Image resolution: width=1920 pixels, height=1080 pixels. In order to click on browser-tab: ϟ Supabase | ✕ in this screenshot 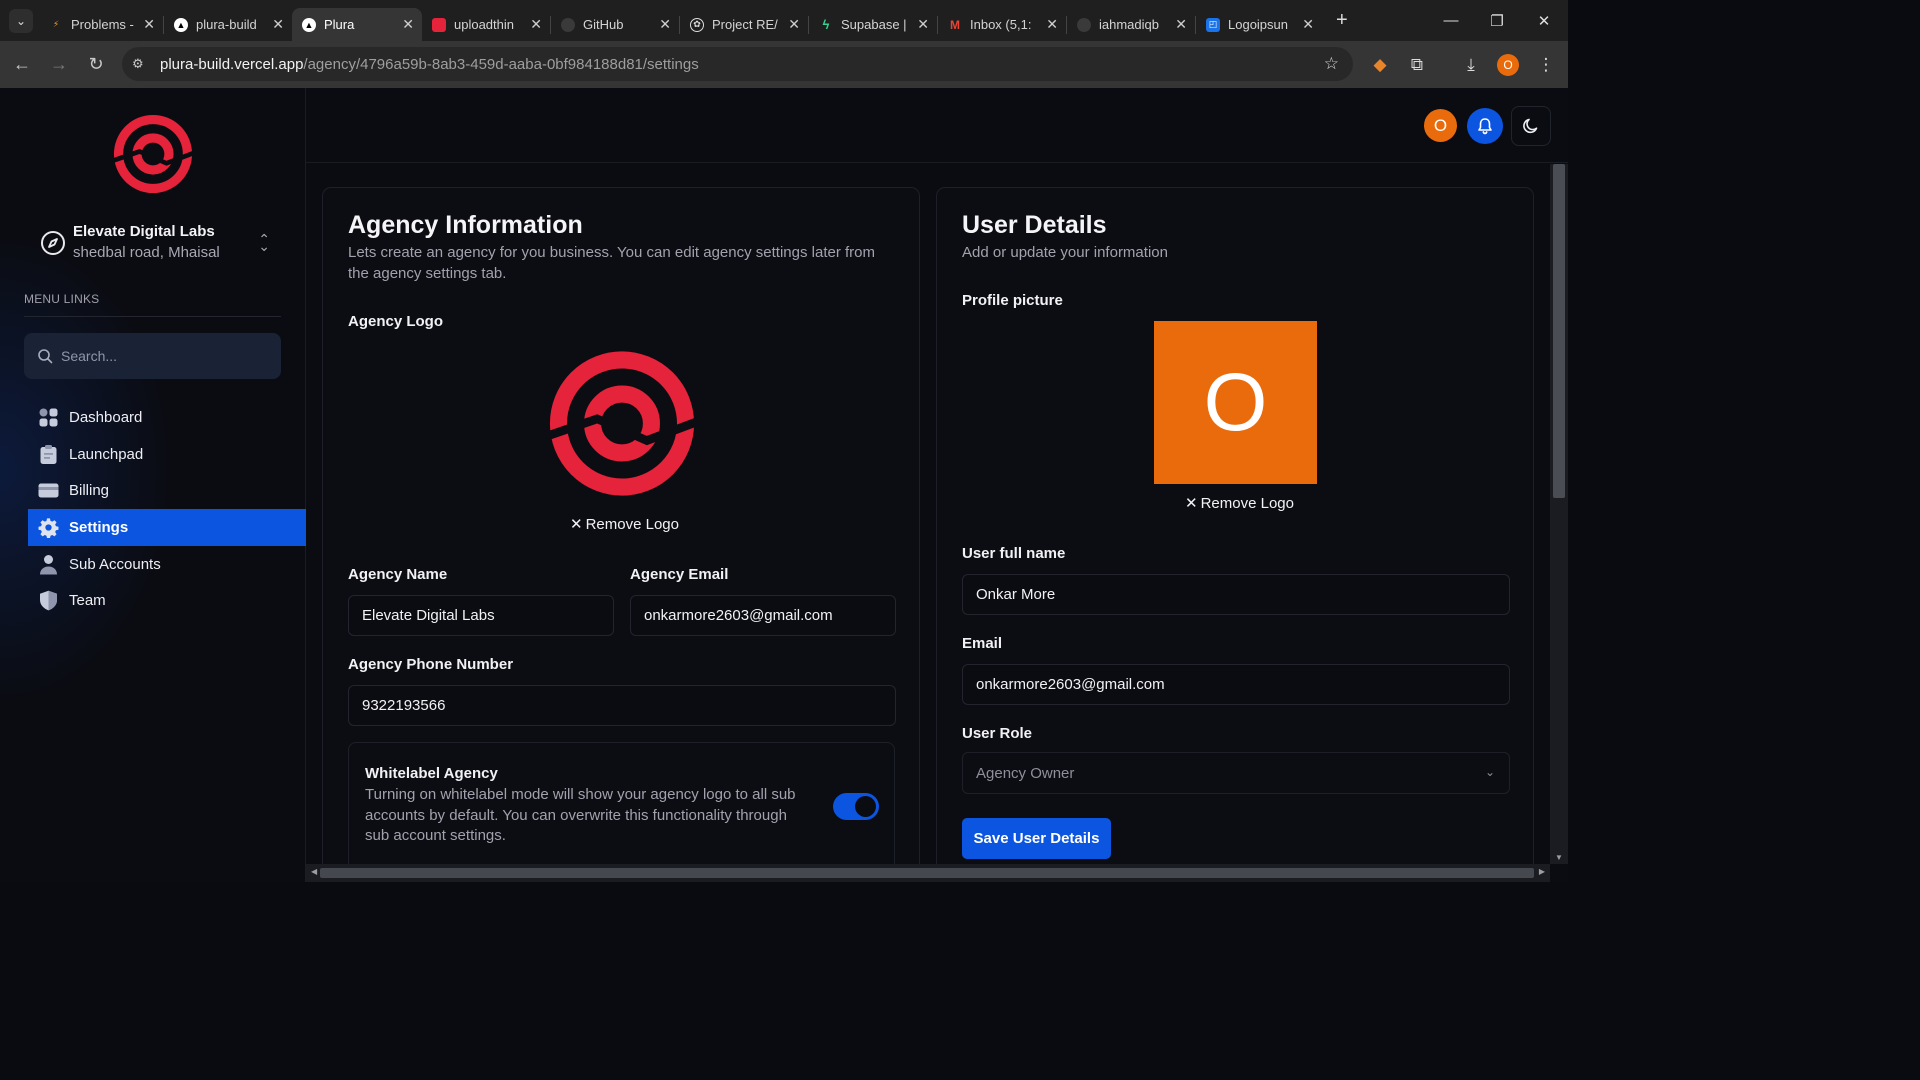, I will do `click(873, 24)`.